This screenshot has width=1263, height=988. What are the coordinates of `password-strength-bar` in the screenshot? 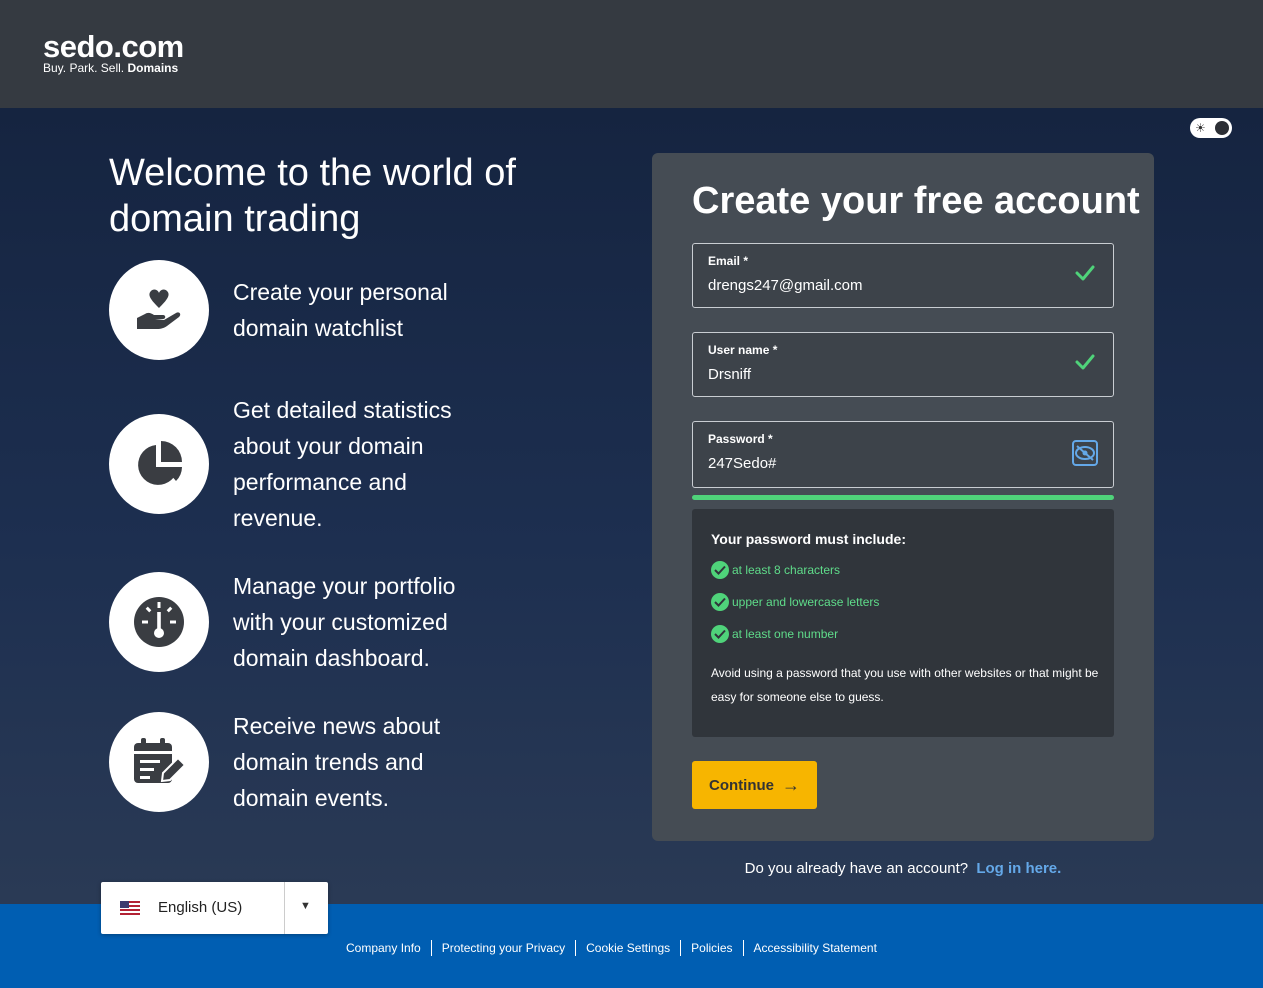 It's located at (903, 497).